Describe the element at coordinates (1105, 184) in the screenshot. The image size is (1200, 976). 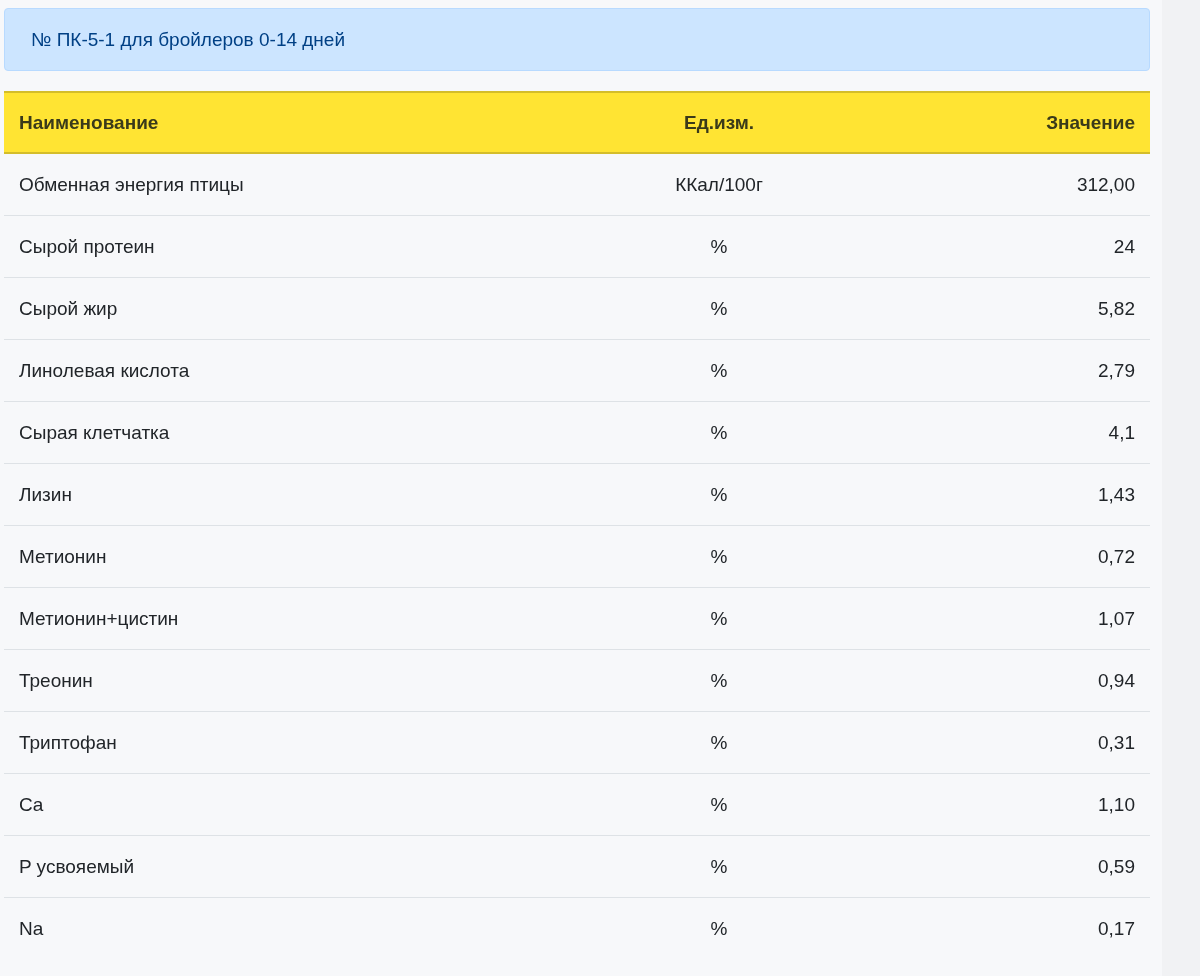
I see `table-cell-text: 312,00` at that location.